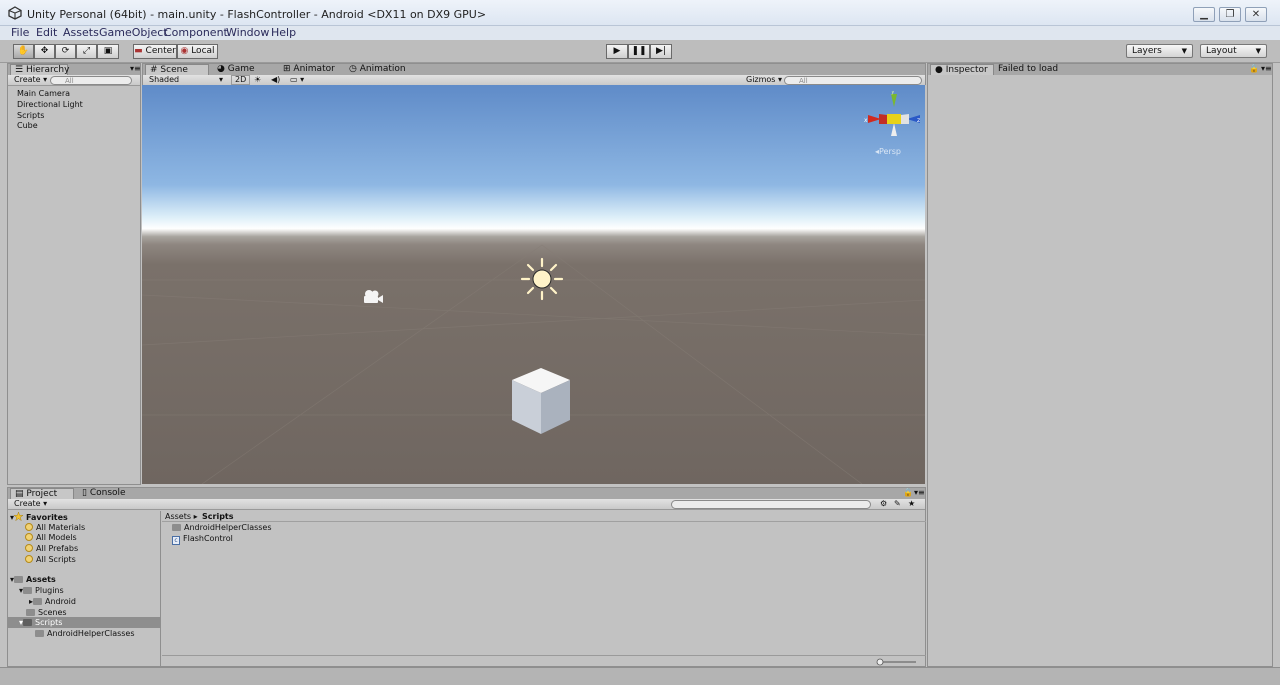 Image resolution: width=1280 pixels, height=685 pixels. I want to click on inspector-tab-label: Inspector, so click(966, 70).